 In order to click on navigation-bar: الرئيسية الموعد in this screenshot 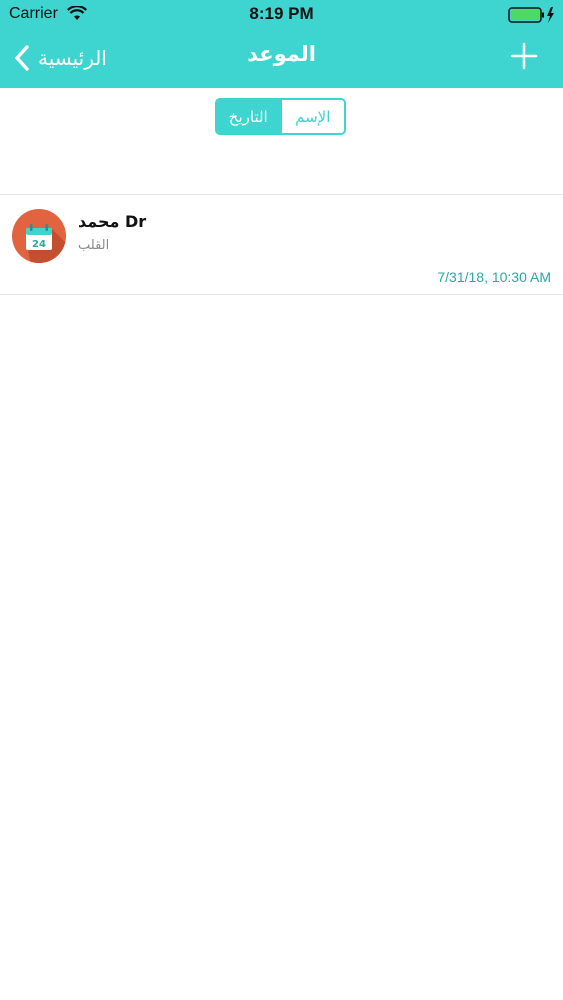, I will do `click(281, 59)`.